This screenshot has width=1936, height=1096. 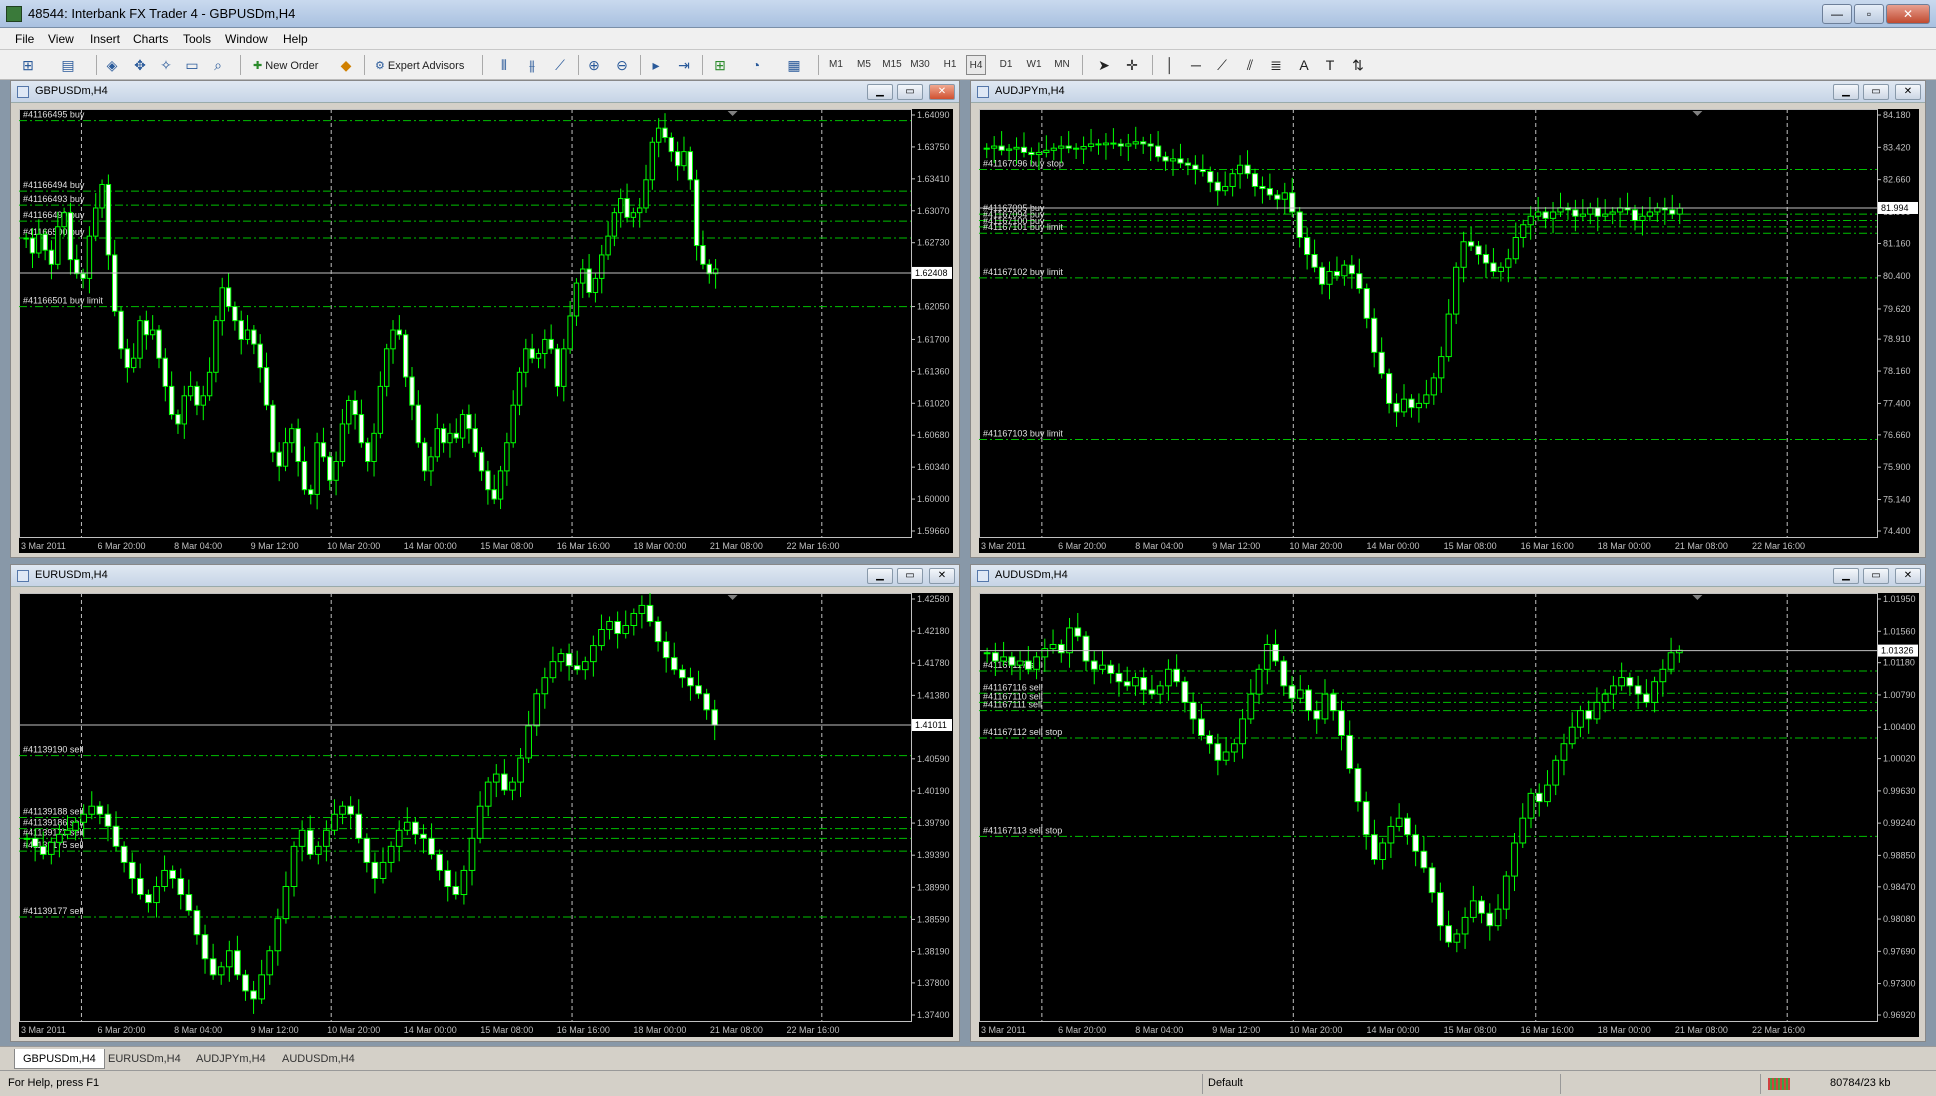 What do you see at coordinates (231, 1059) in the screenshot?
I see `tab-audjpy: AUDJPYm,H4` at bounding box center [231, 1059].